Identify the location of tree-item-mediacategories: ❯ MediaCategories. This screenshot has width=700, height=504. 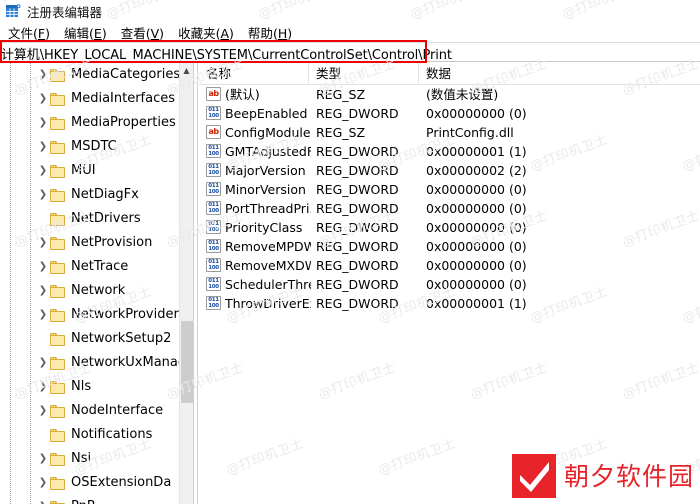
(90, 75).